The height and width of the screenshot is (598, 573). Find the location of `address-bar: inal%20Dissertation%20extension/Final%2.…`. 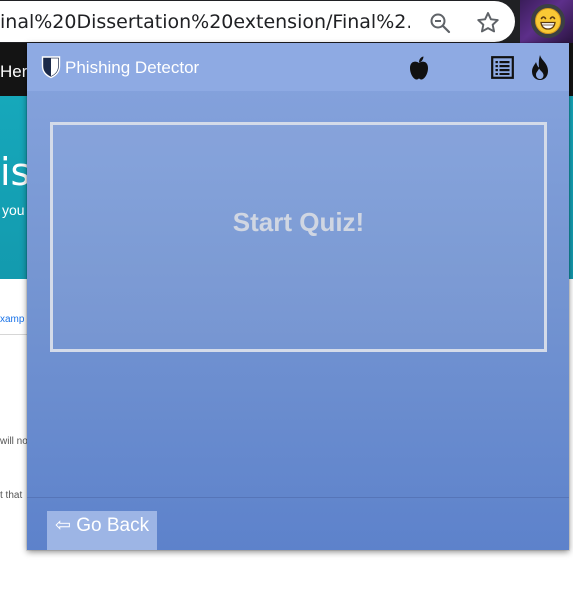

address-bar: inal%20Dissertation%20extension/Final%2.… is located at coordinates (257, 21).